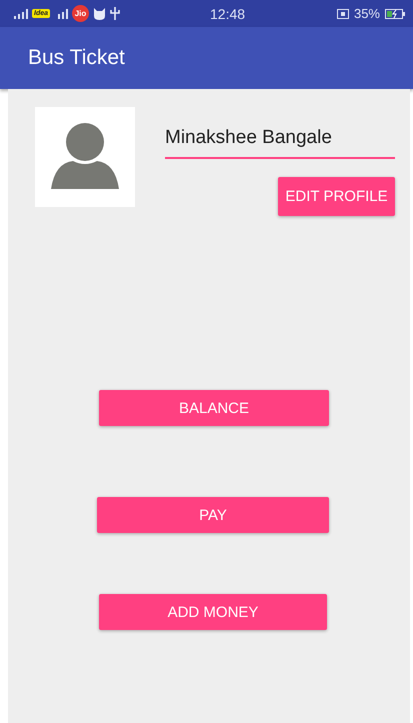  Describe the element at coordinates (395, 13) in the screenshot. I see `battery-icon` at that location.